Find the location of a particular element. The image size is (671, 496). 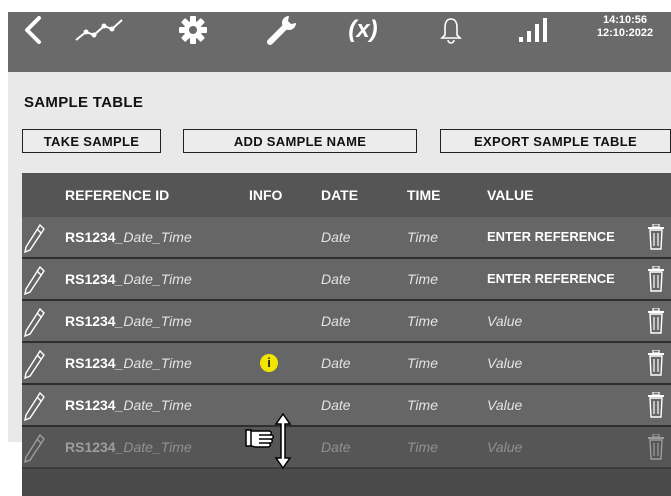

table-row: RS1234_Date_Time i Date Time Value is located at coordinates (346, 364).